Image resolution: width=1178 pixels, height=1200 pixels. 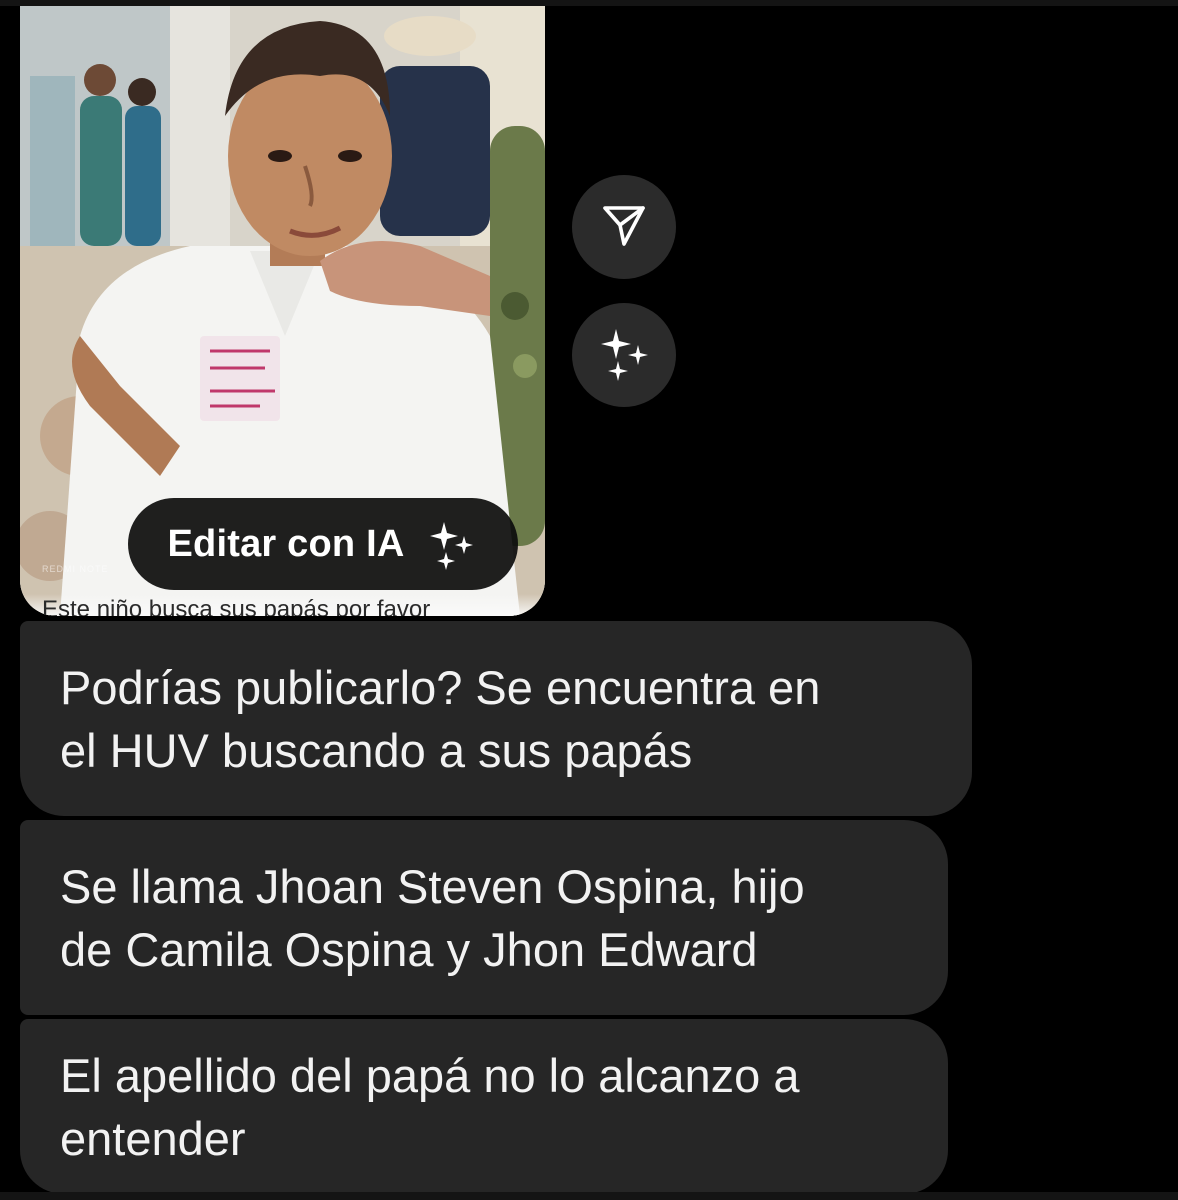 I want to click on send-icon, so click(x=624, y=227).